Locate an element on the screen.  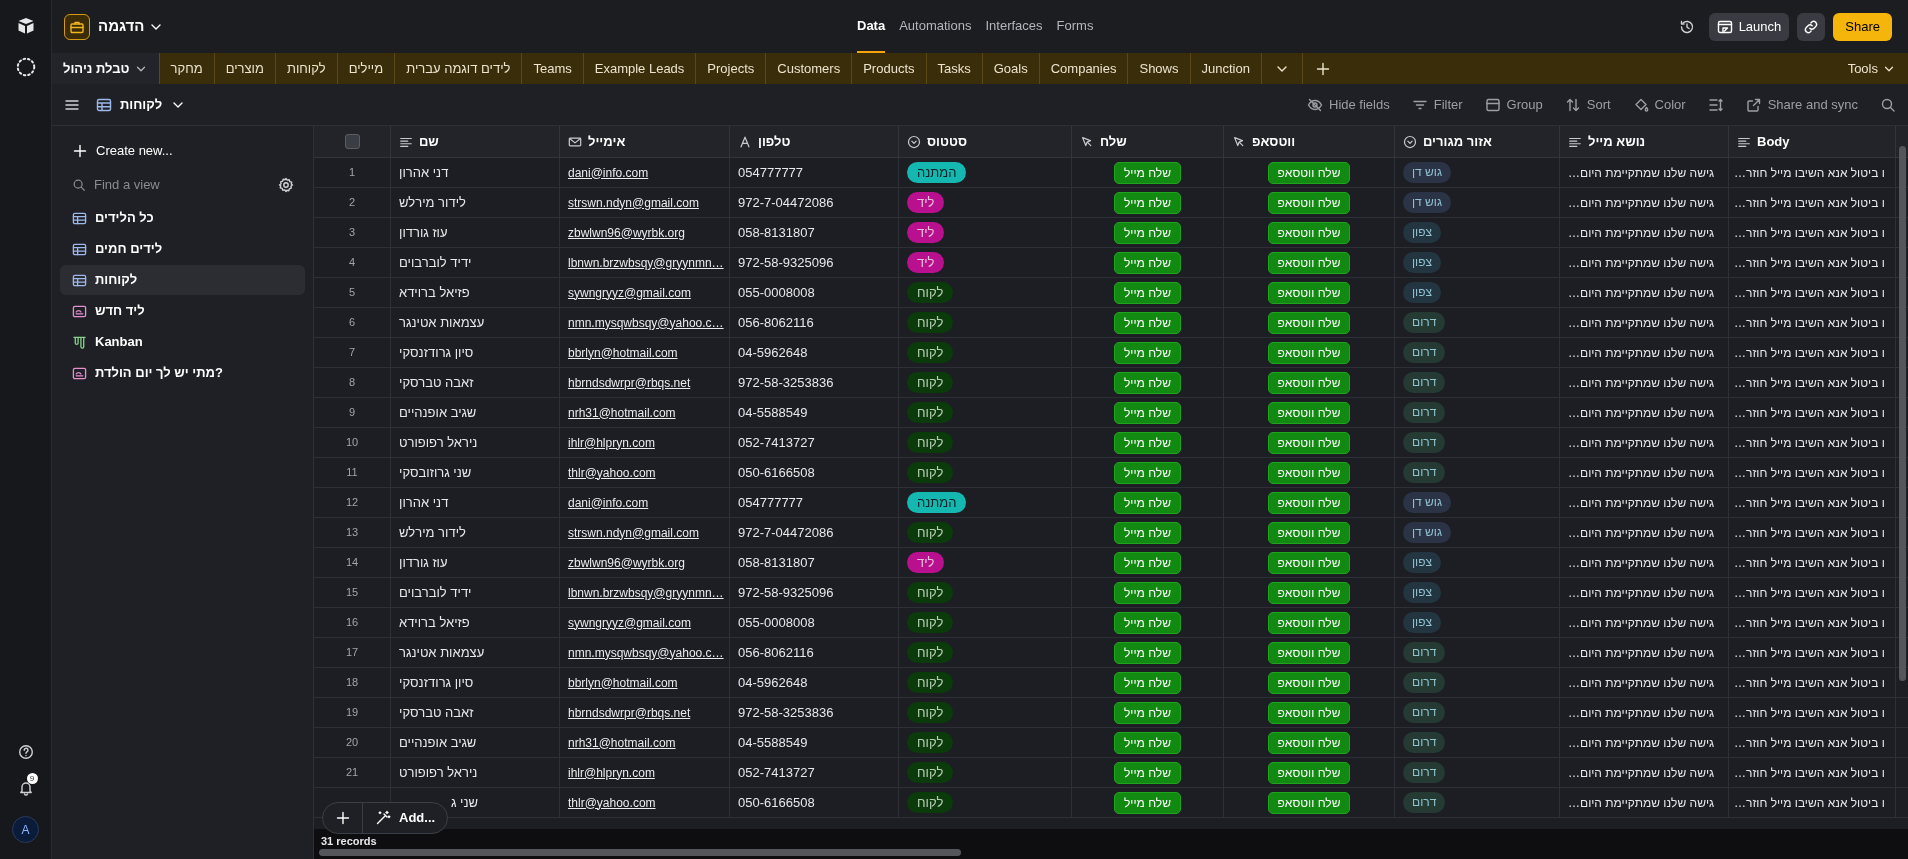
view-switcher: לקוחות is located at coordinates (141, 104).